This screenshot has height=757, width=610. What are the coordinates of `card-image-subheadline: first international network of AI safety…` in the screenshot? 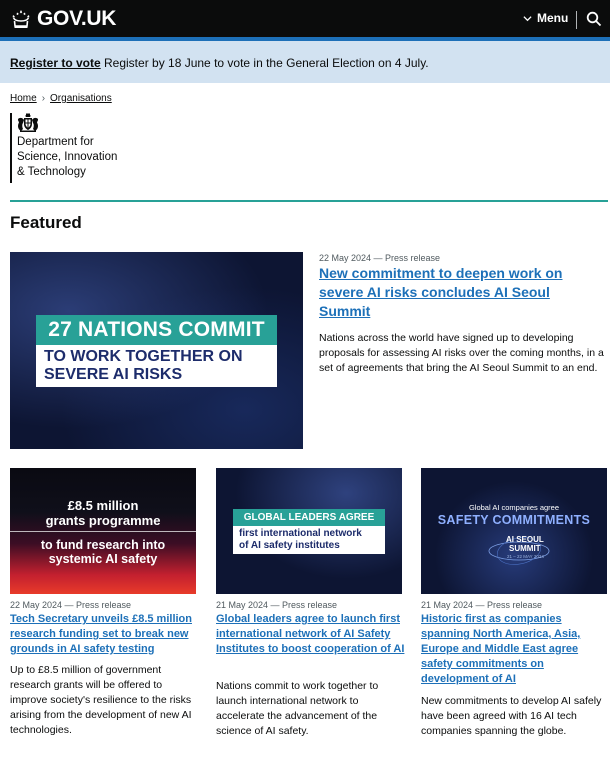 It's located at (309, 540).